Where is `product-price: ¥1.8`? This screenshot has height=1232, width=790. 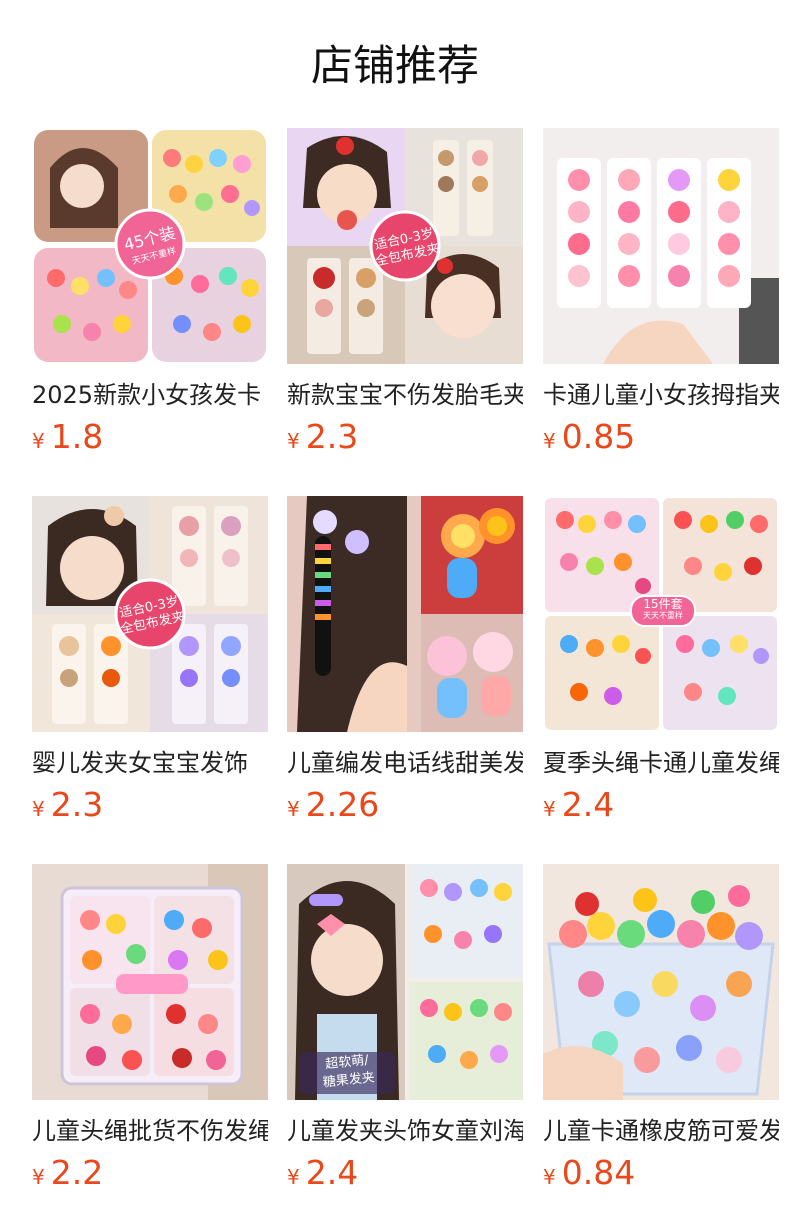 product-price: ¥1.8 is located at coordinates (150, 440).